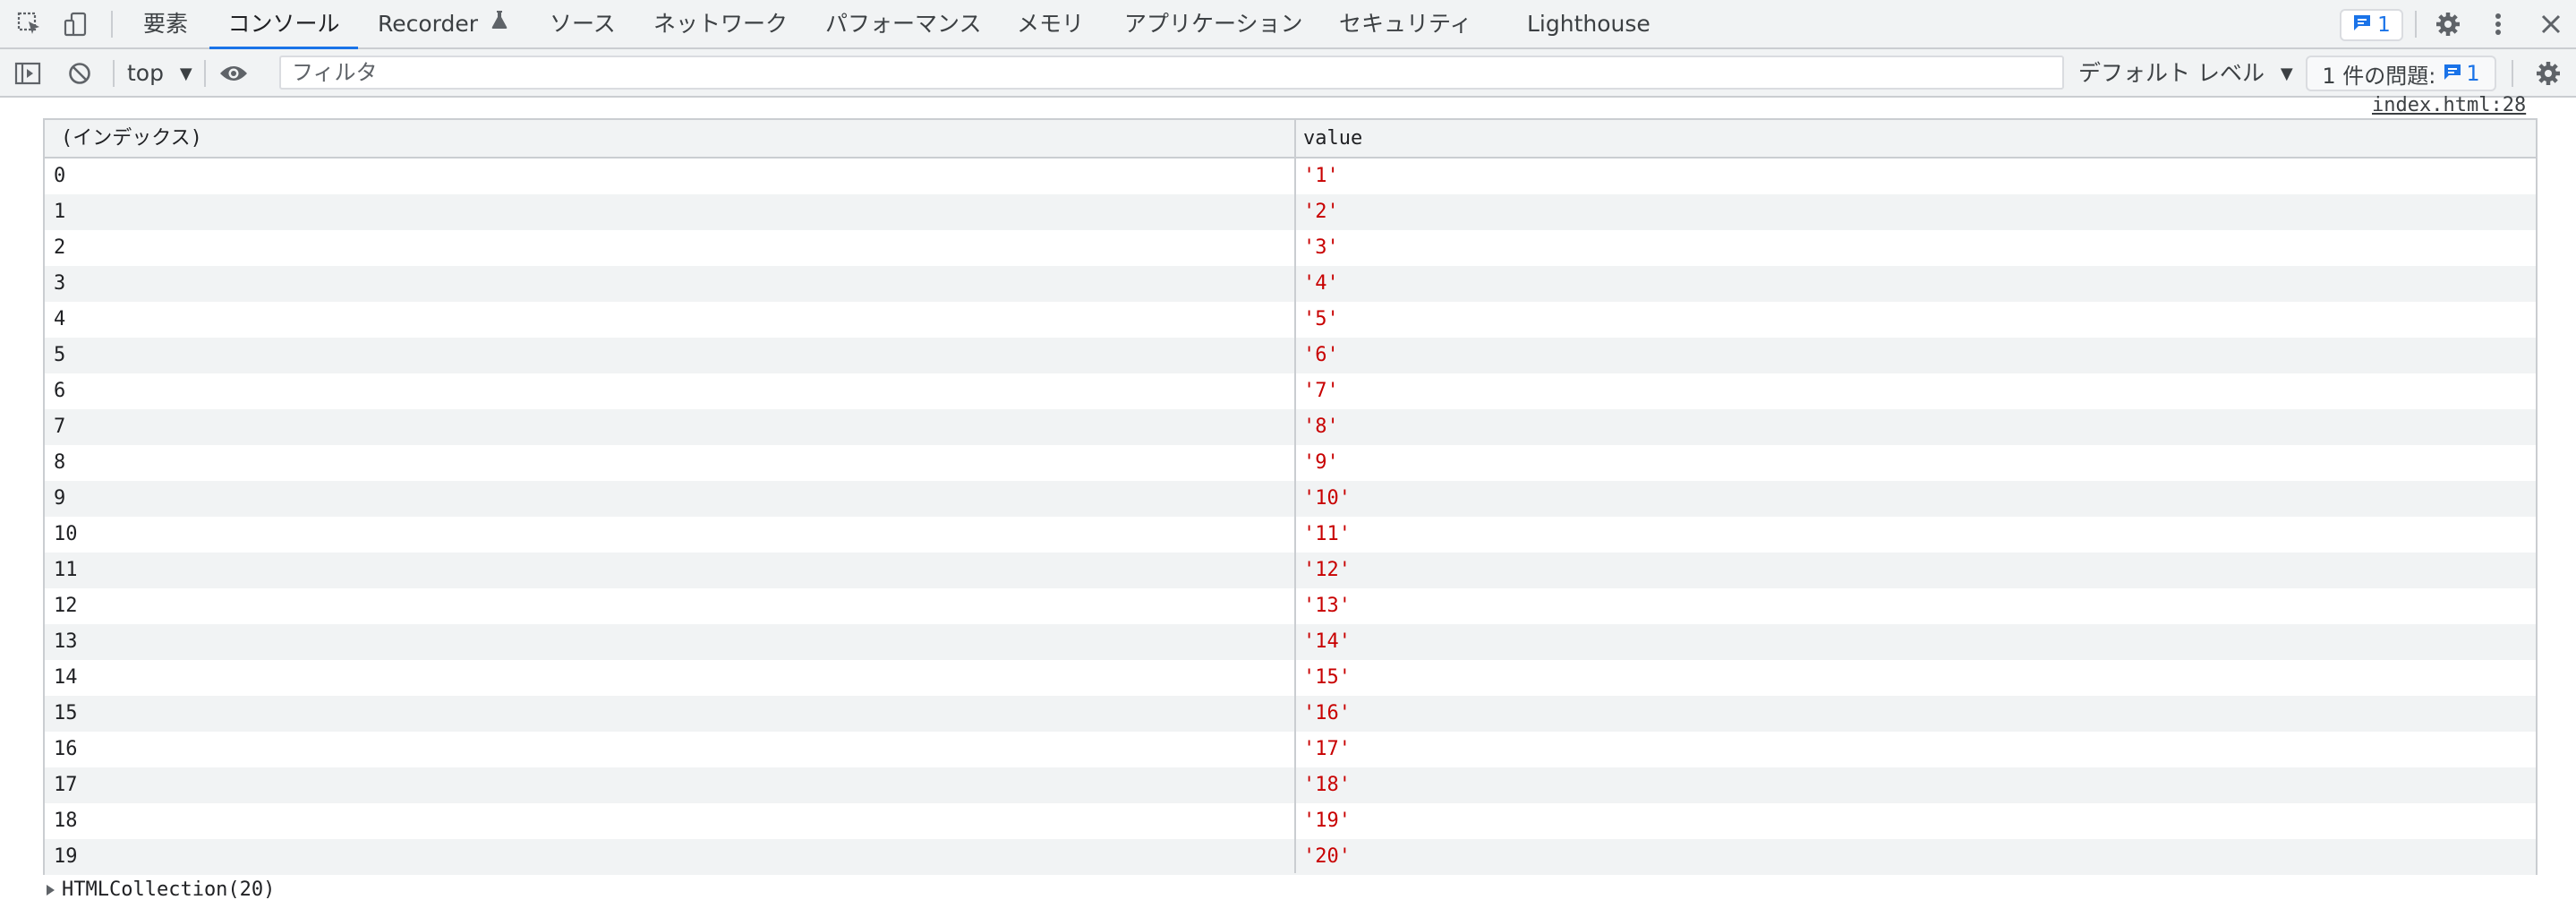 The width and height of the screenshot is (2576, 917). I want to click on table-row: 10 '11', so click(1290, 535).